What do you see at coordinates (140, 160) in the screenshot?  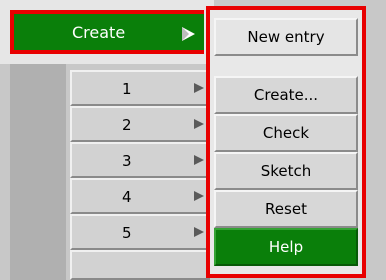 I see `row-item-3: 3` at bounding box center [140, 160].